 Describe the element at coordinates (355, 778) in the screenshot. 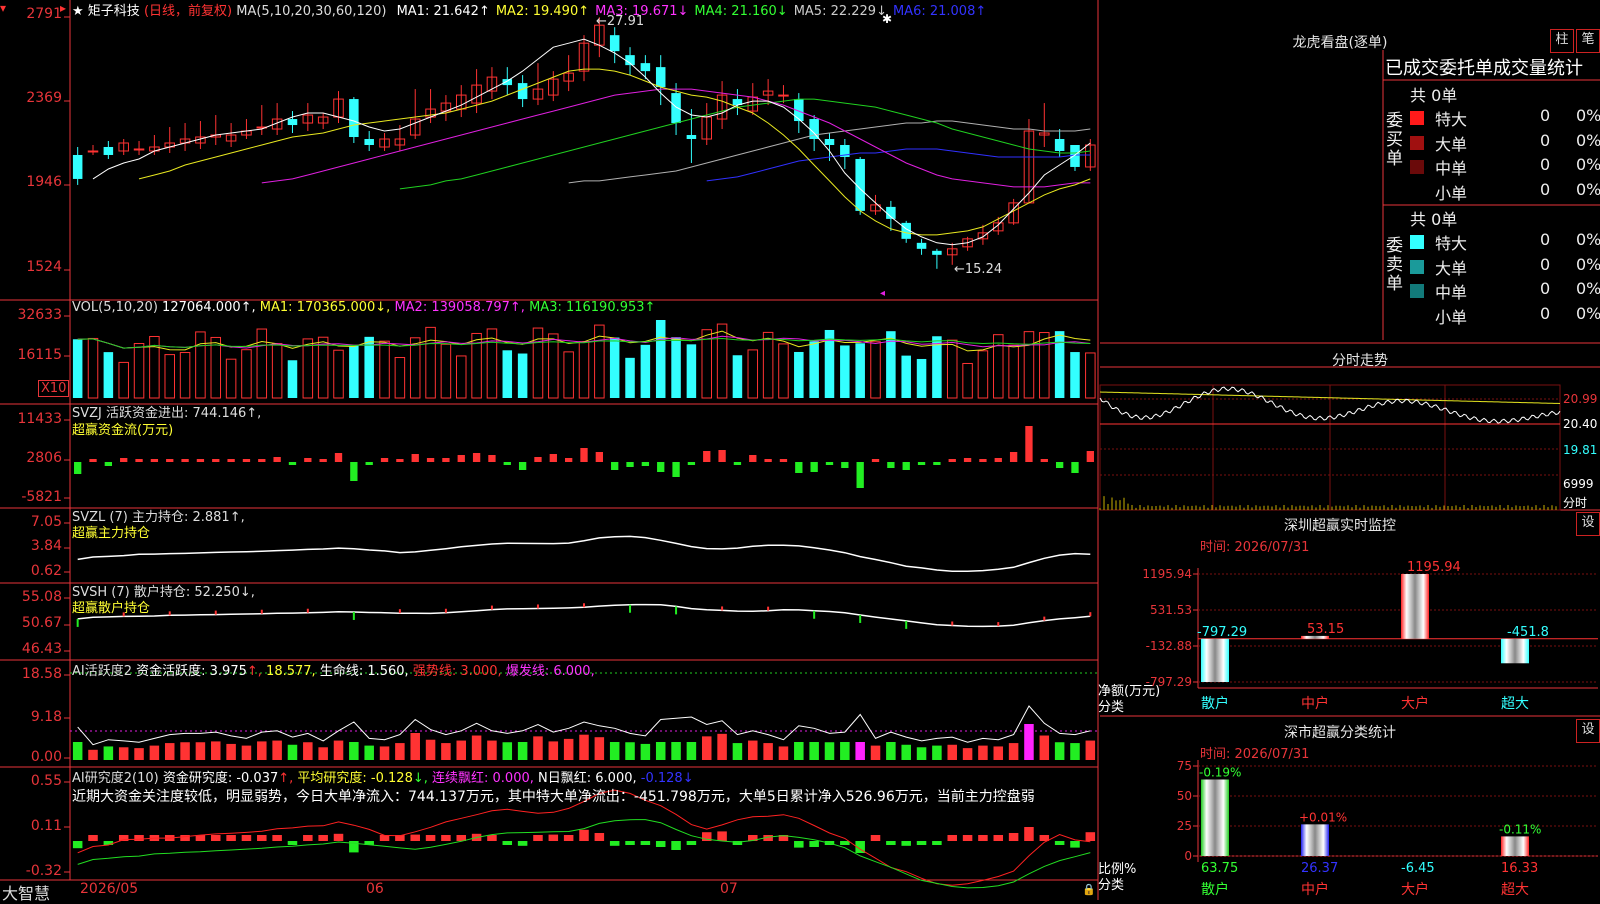

I see `ai-research-avg: 平均研究度: -0.128` at that location.